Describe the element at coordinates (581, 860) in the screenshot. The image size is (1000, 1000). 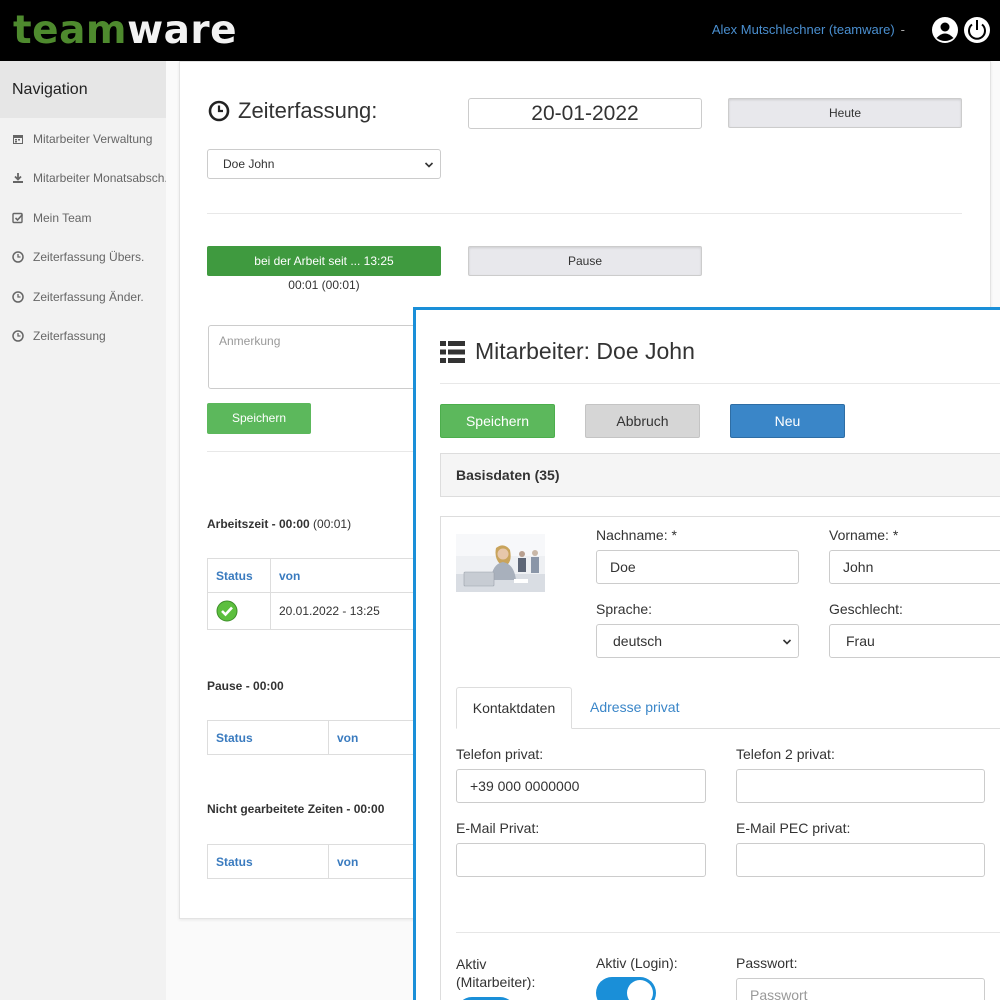
I see `email-input` at that location.